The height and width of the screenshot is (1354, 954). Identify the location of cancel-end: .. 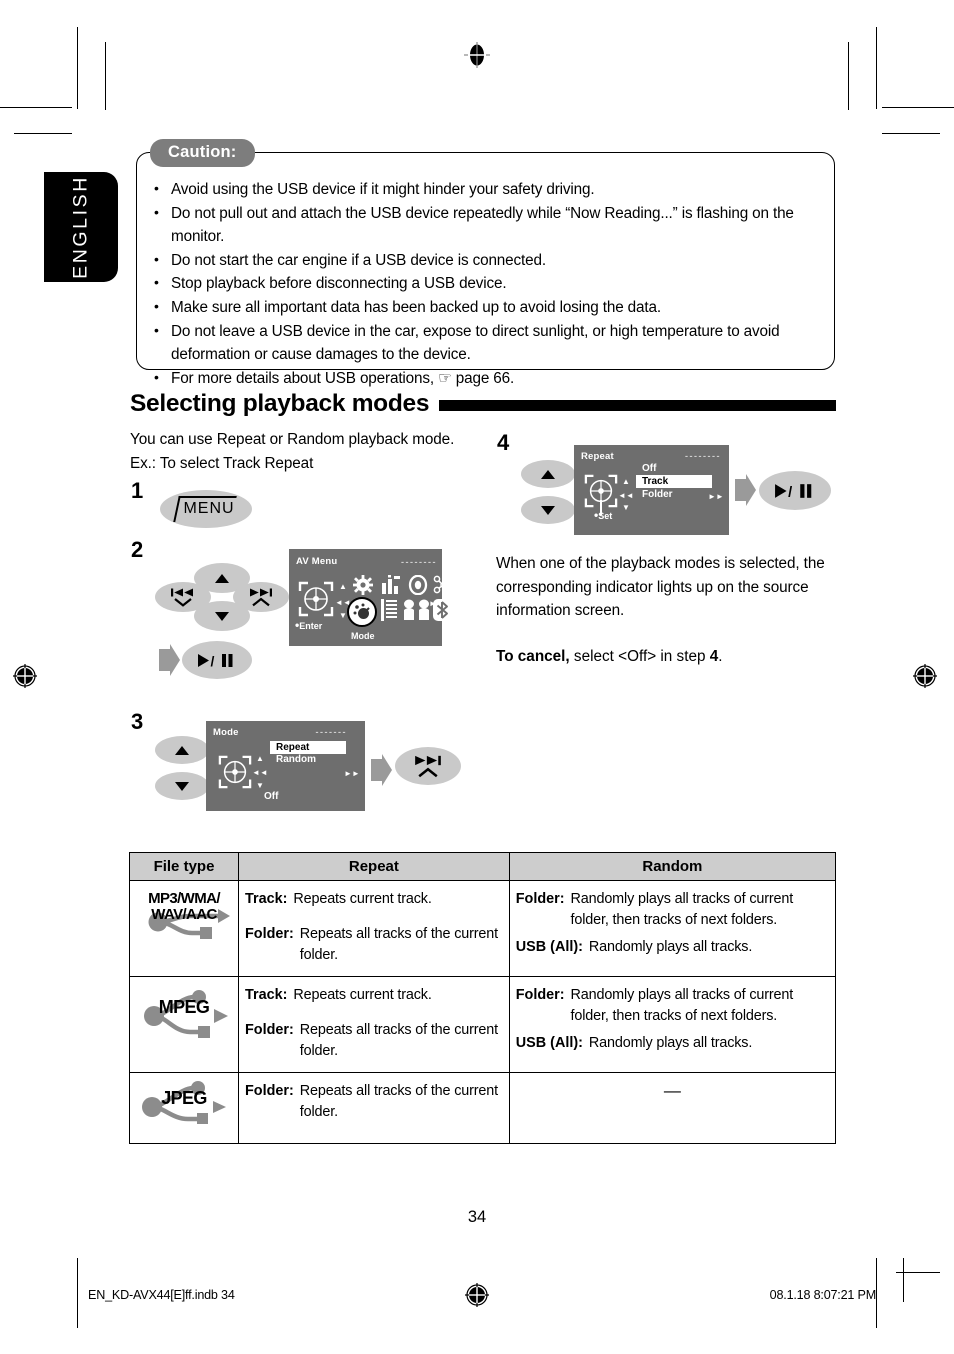
(720, 656).